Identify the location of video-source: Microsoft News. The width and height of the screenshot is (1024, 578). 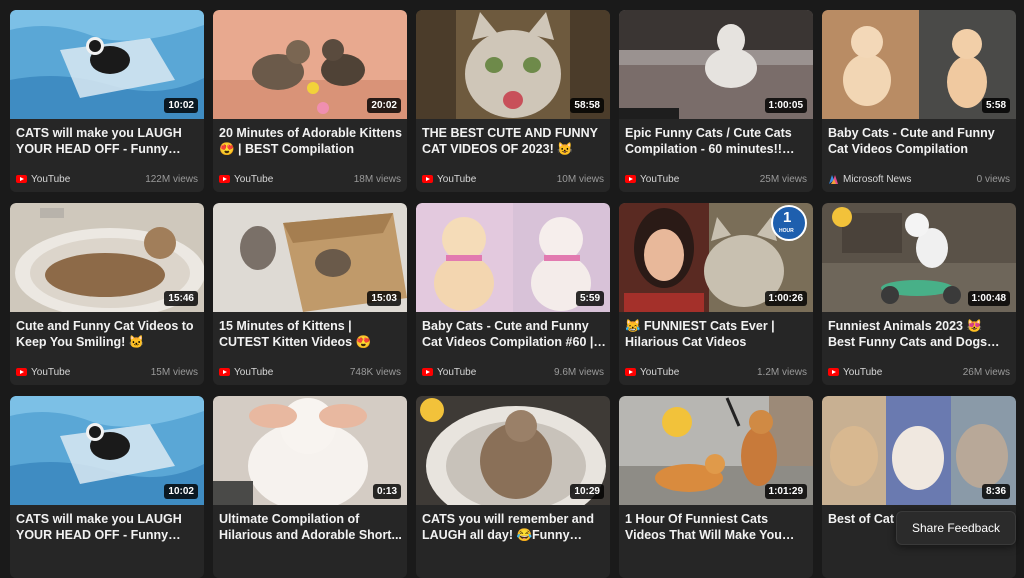
(869, 179).